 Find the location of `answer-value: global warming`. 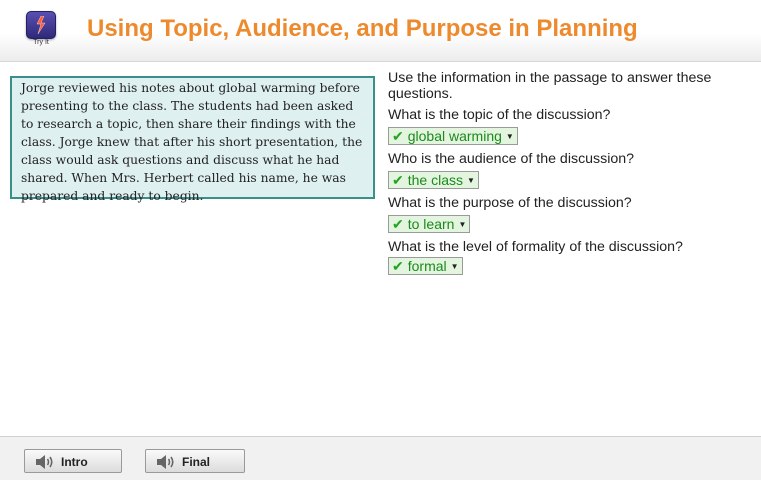

answer-value: global warming is located at coordinates (454, 136).